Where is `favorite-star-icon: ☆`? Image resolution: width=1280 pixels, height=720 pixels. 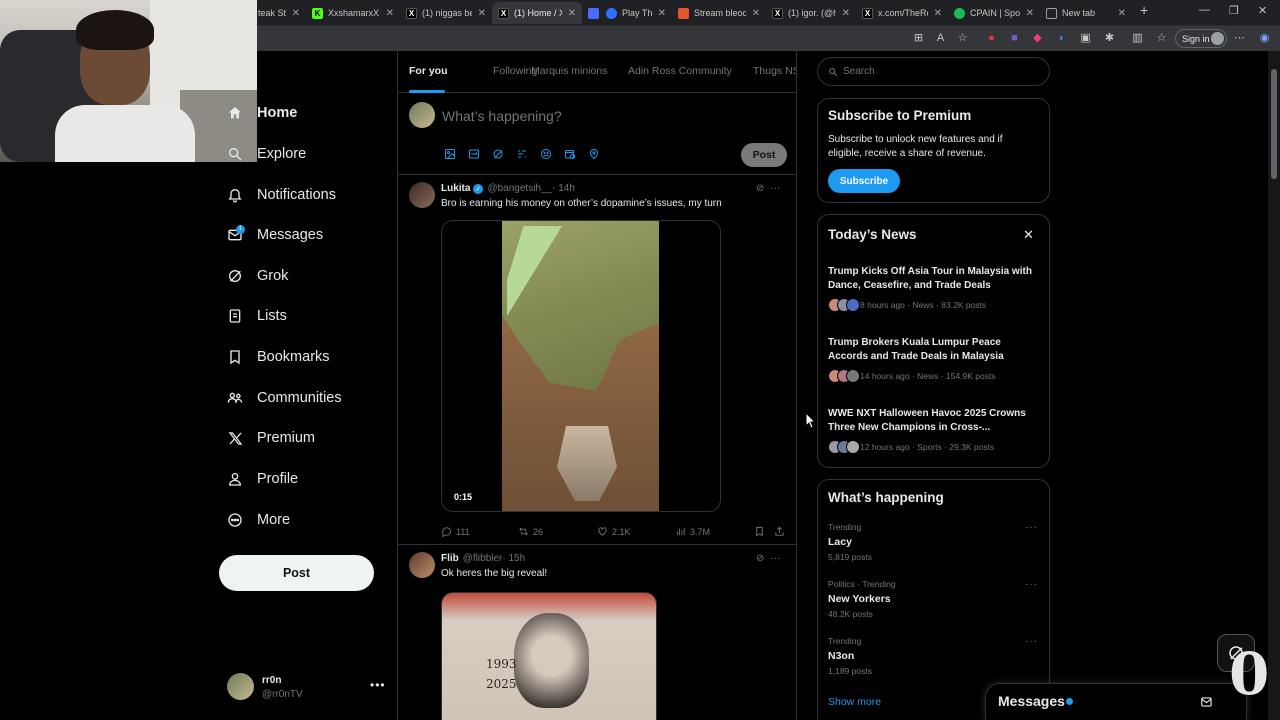 favorite-star-icon: ☆ is located at coordinates (962, 38).